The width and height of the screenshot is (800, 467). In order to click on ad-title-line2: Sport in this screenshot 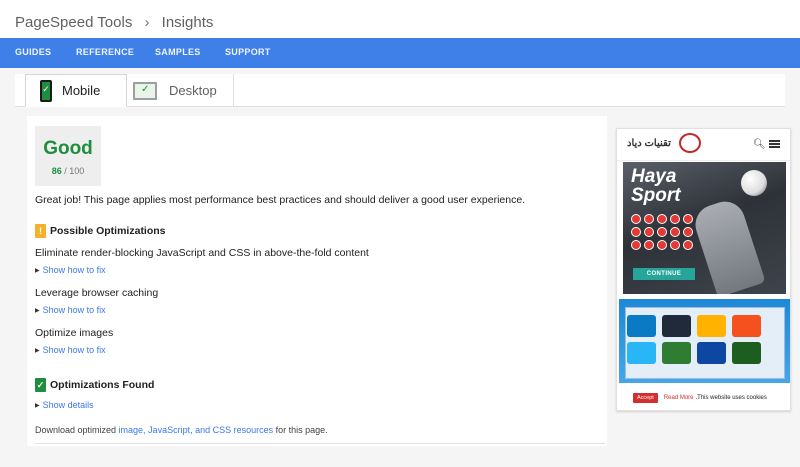, I will do `click(656, 195)`.